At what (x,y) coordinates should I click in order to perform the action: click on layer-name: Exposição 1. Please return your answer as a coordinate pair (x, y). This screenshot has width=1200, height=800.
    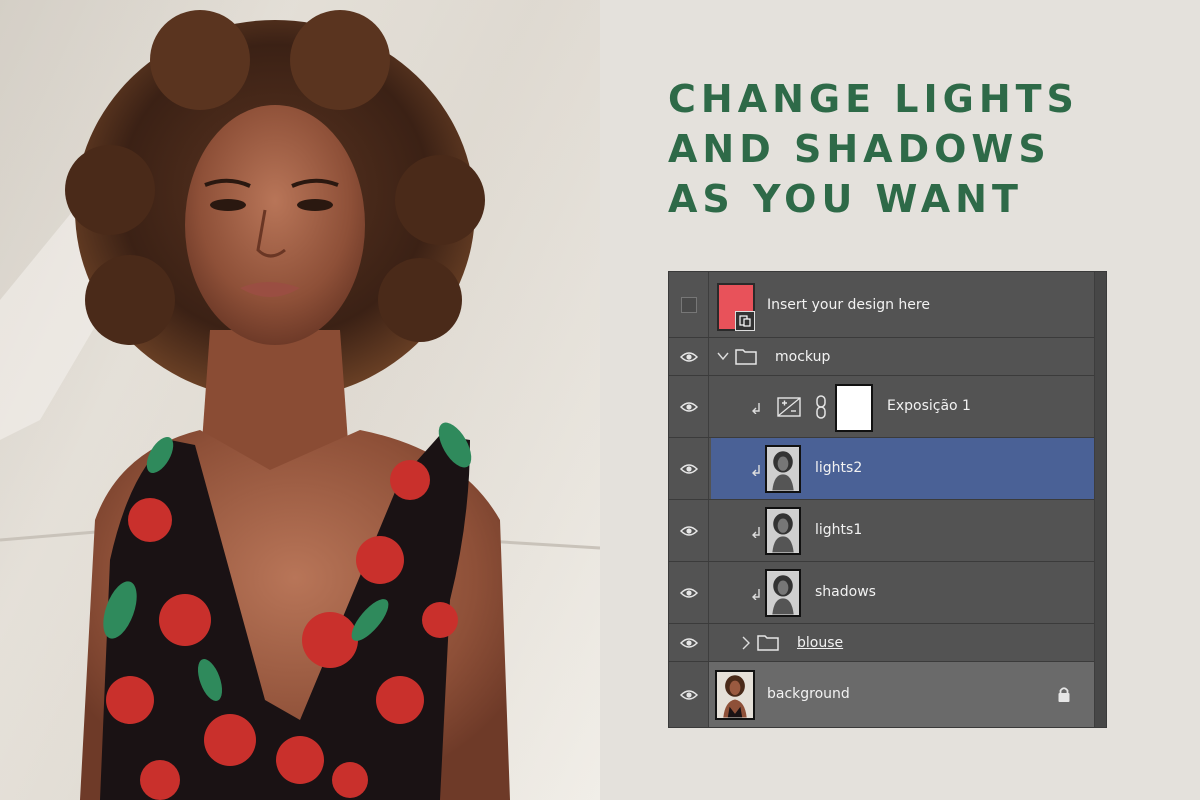
    Looking at the image, I should click on (929, 406).